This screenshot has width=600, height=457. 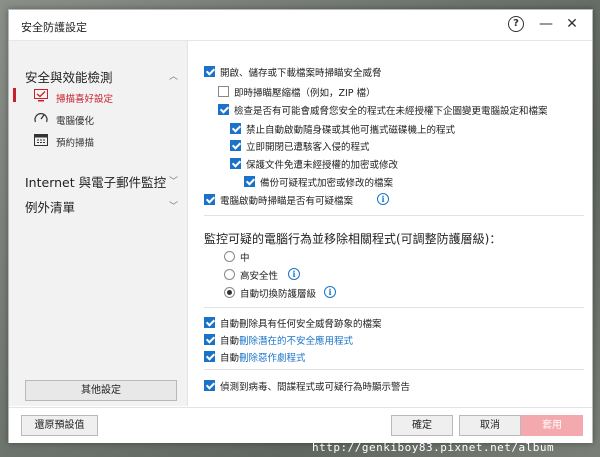 I want to click on option-label: 禁止自動啟動隨身碟或其他可攜式磁碟機上的程式, so click(x=351, y=130).